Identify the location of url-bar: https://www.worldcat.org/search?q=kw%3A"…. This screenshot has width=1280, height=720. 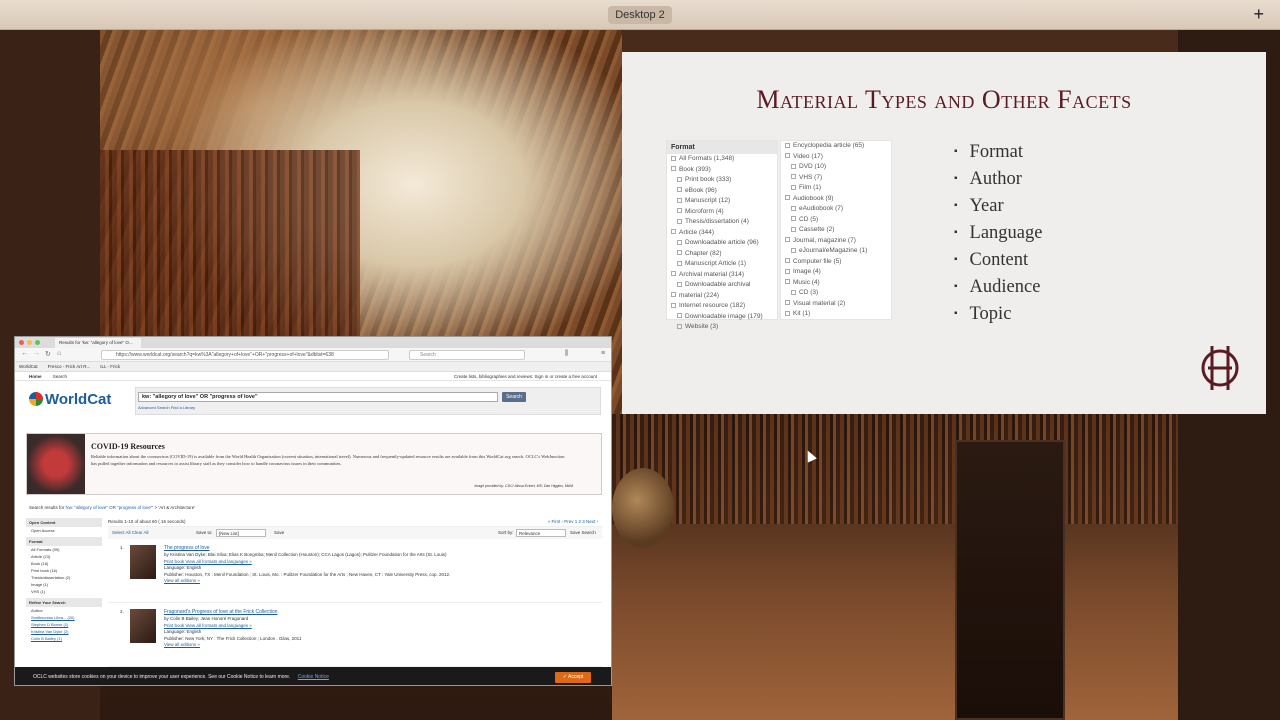
(245, 355).